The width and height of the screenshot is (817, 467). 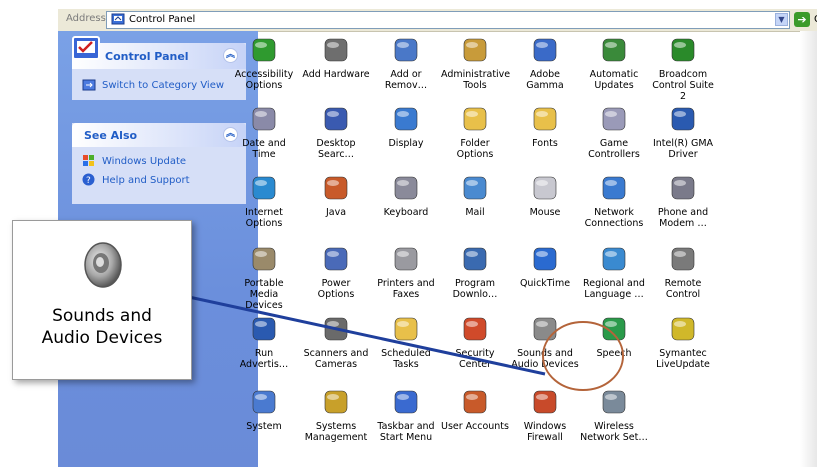 I want to click on highlight-circle, so click(x=583, y=356).